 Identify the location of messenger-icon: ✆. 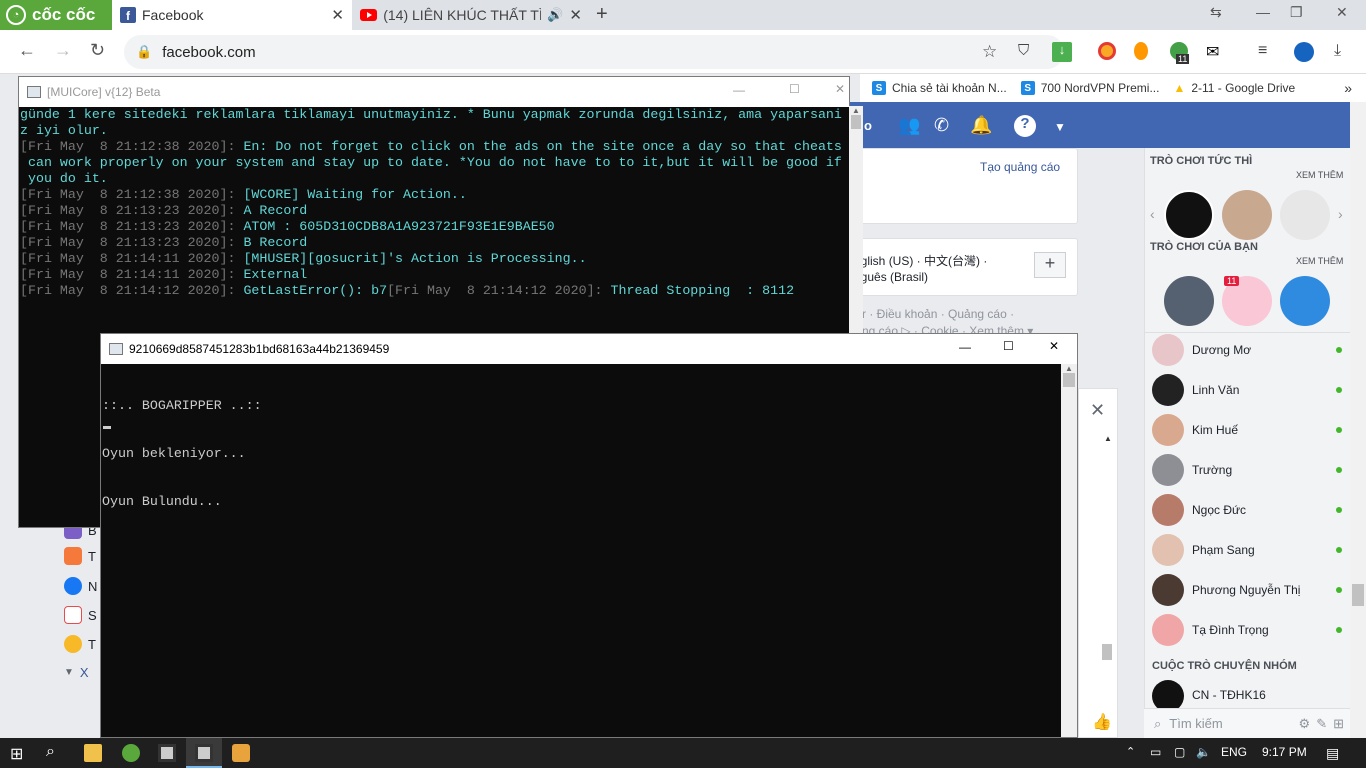
(941, 125).